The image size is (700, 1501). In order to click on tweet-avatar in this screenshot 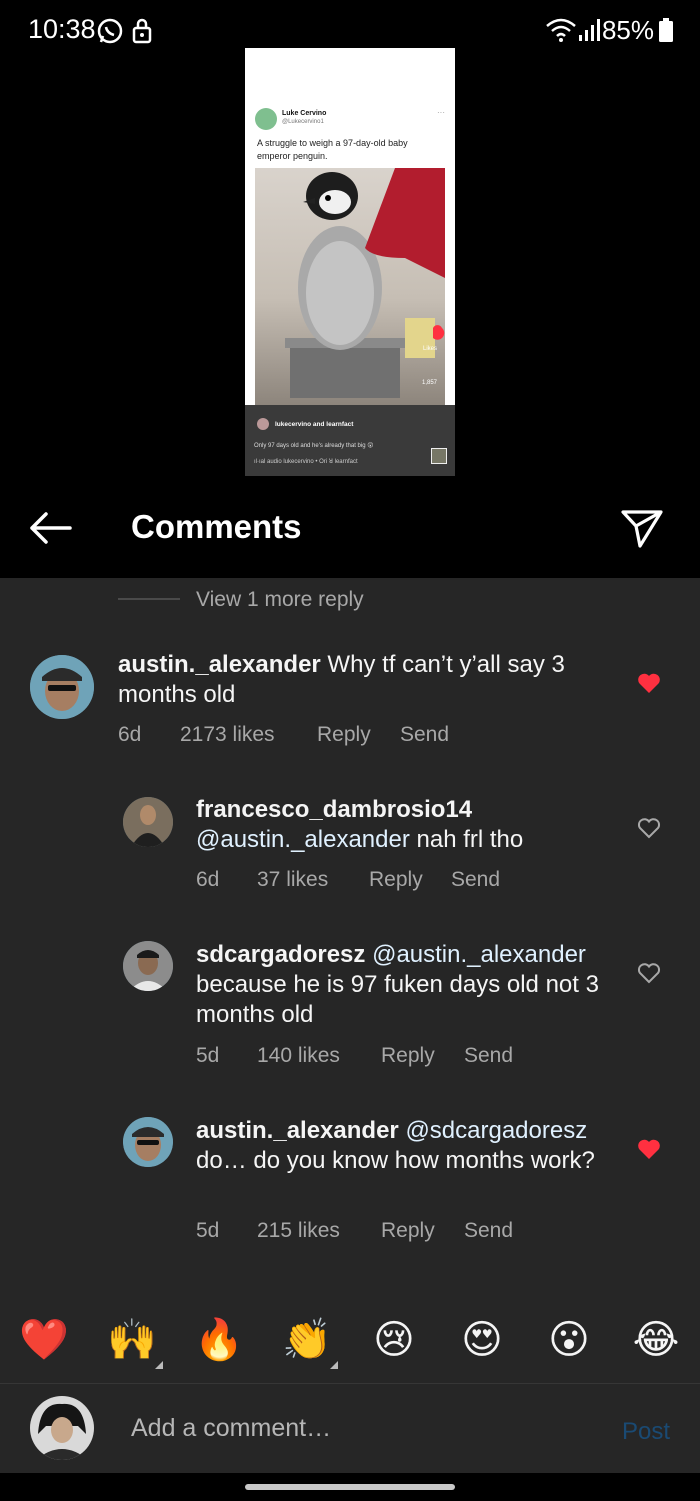, I will do `click(266, 119)`.